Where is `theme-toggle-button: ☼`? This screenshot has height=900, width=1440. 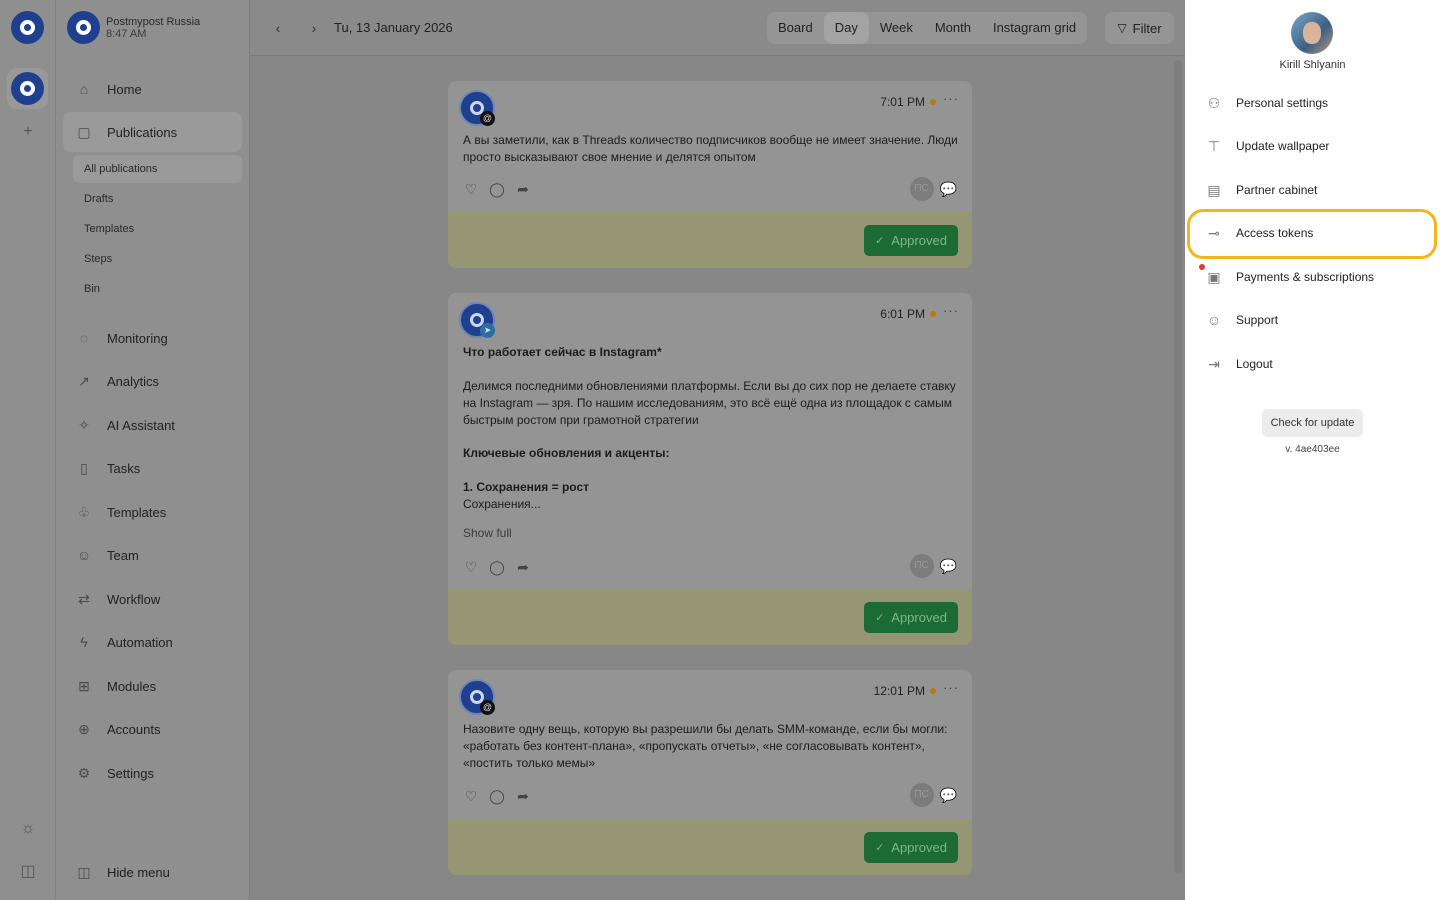
theme-toggle-button: ☼ is located at coordinates (28, 829).